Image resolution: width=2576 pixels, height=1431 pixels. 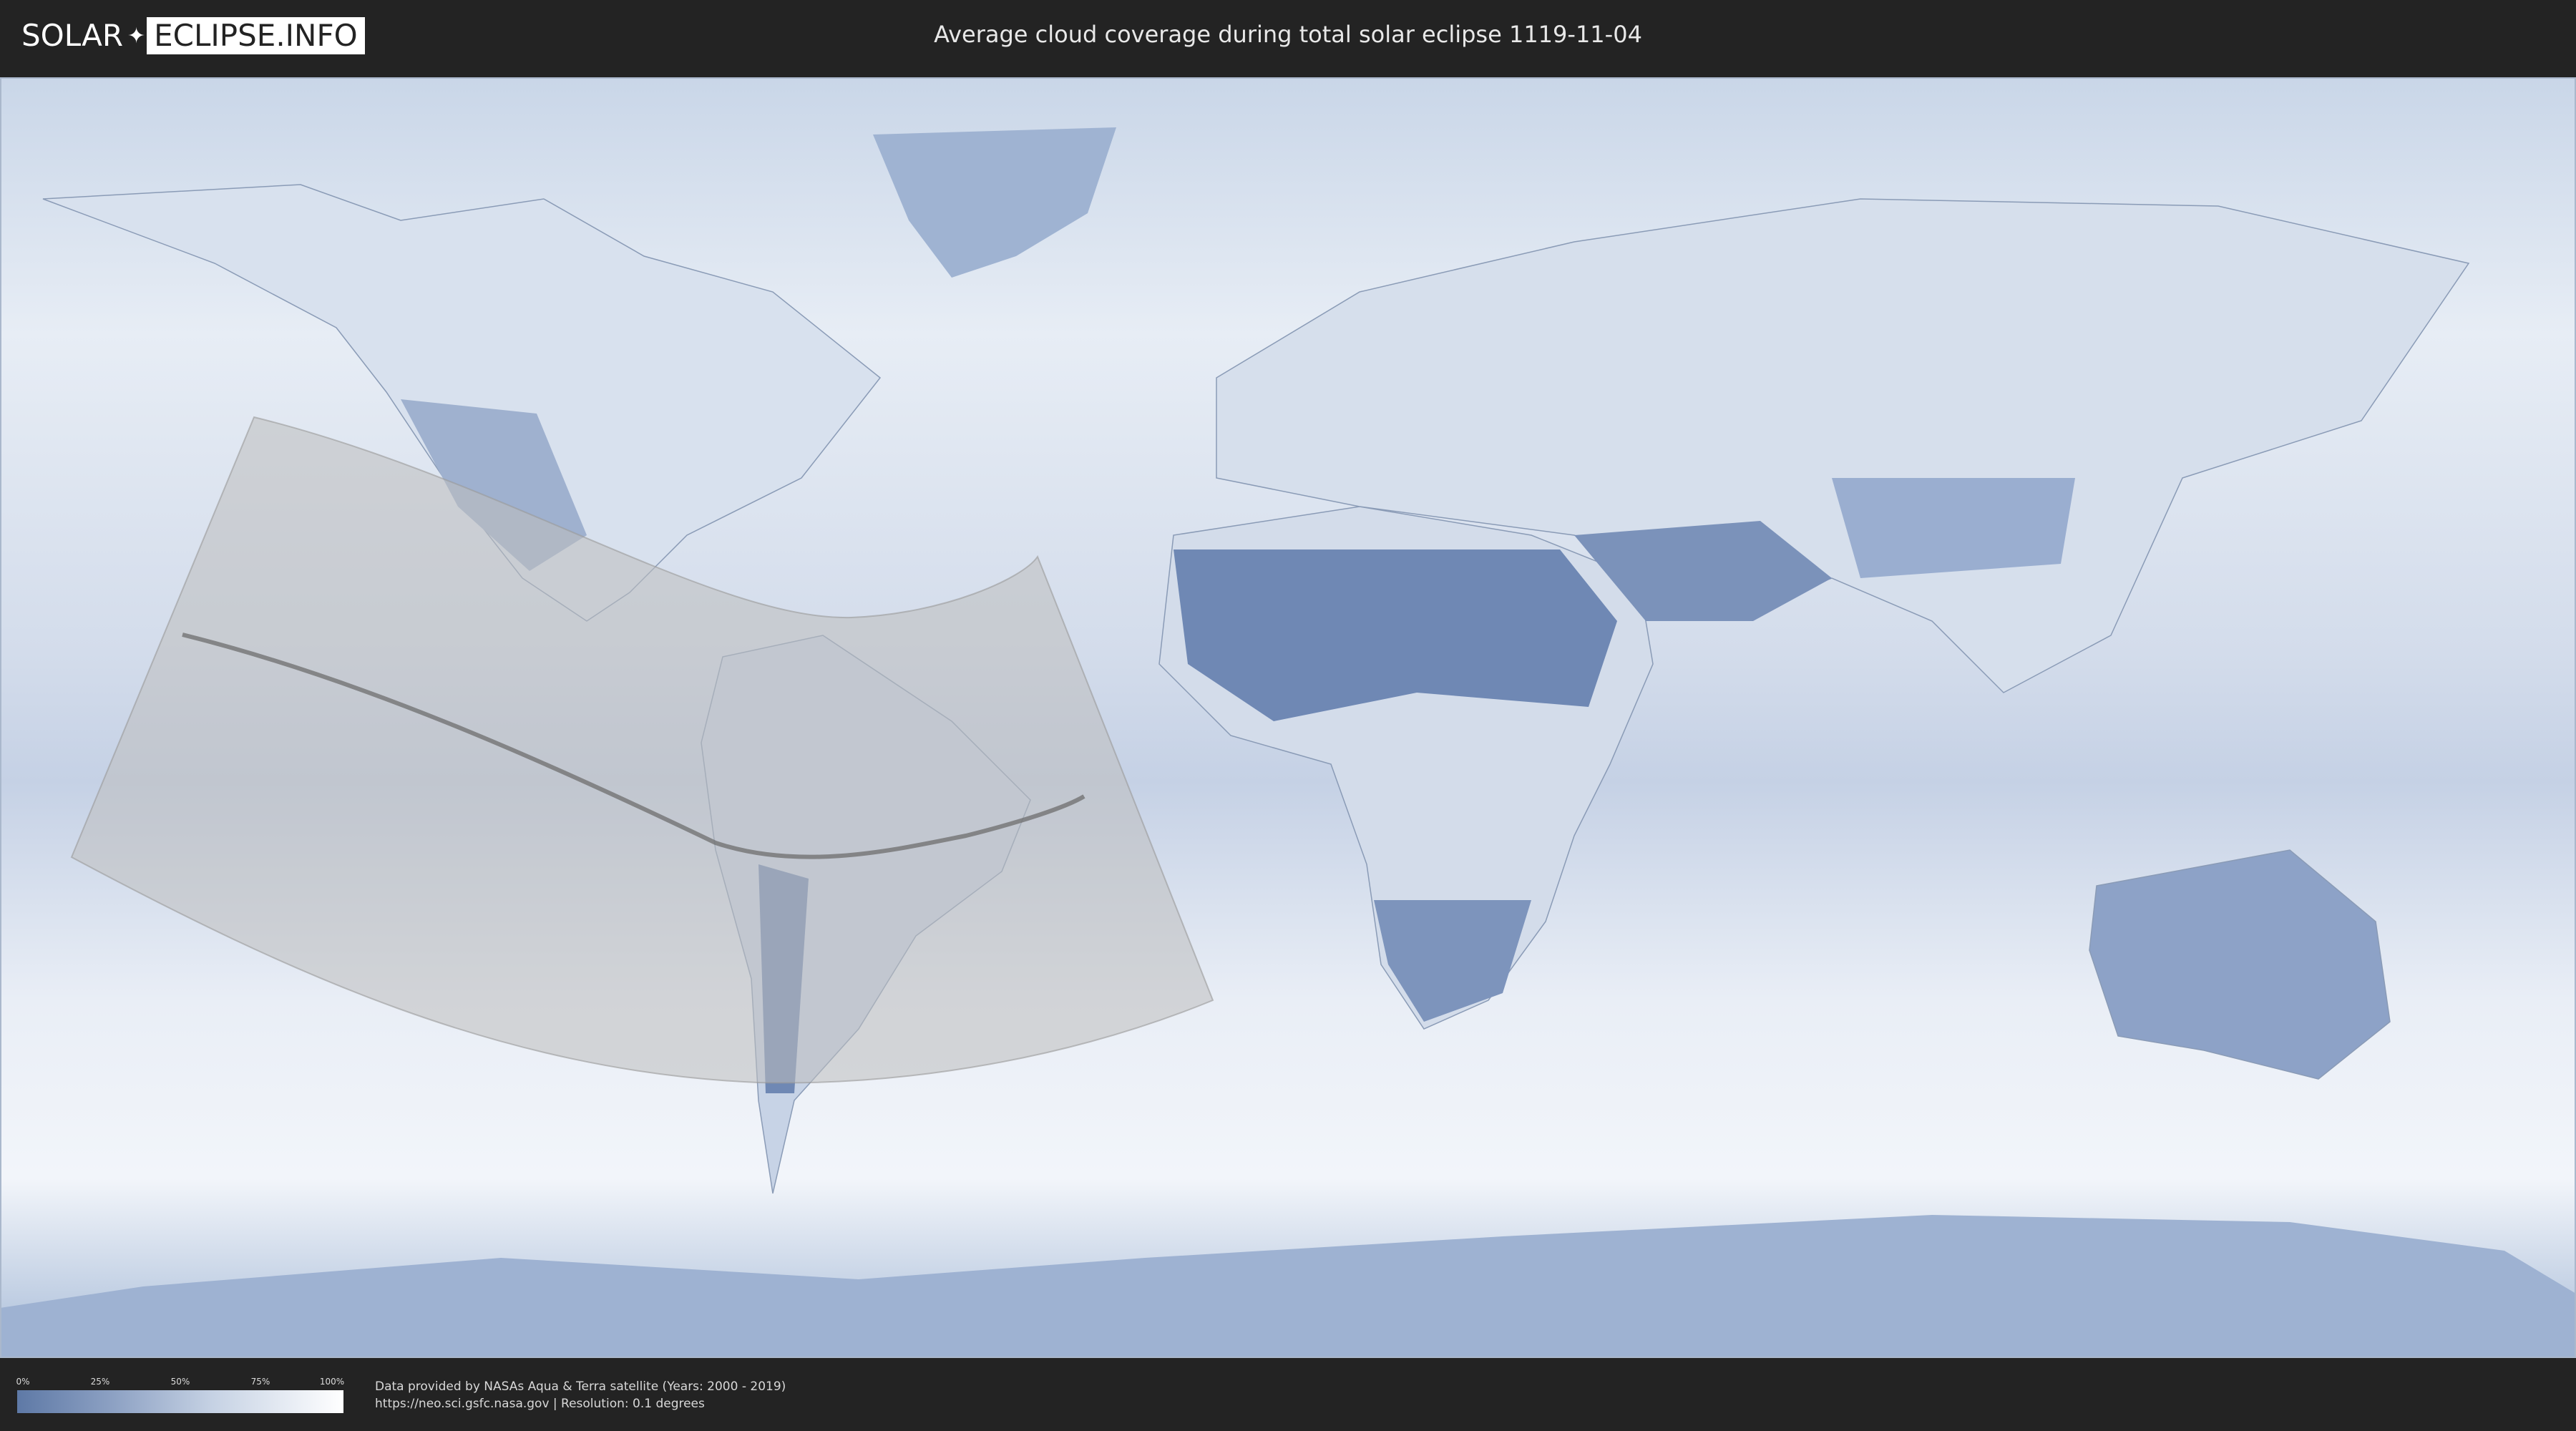 I want to click on legend-tick-100: 100%, so click(x=332, y=1382).